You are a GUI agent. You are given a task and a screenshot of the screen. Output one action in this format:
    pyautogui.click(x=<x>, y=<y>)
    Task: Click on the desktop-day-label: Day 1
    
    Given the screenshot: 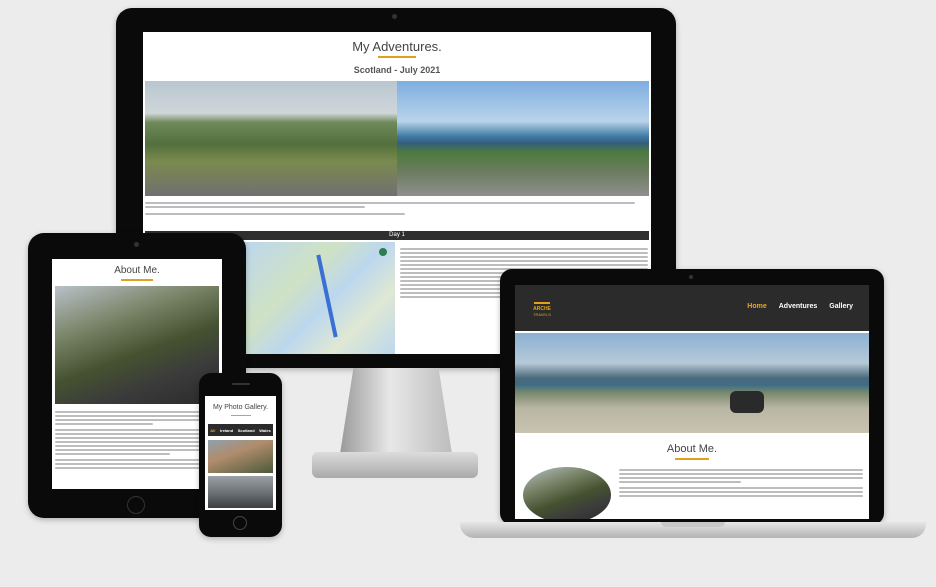 What is the action you would take?
    pyautogui.click(x=397, y=235)
    